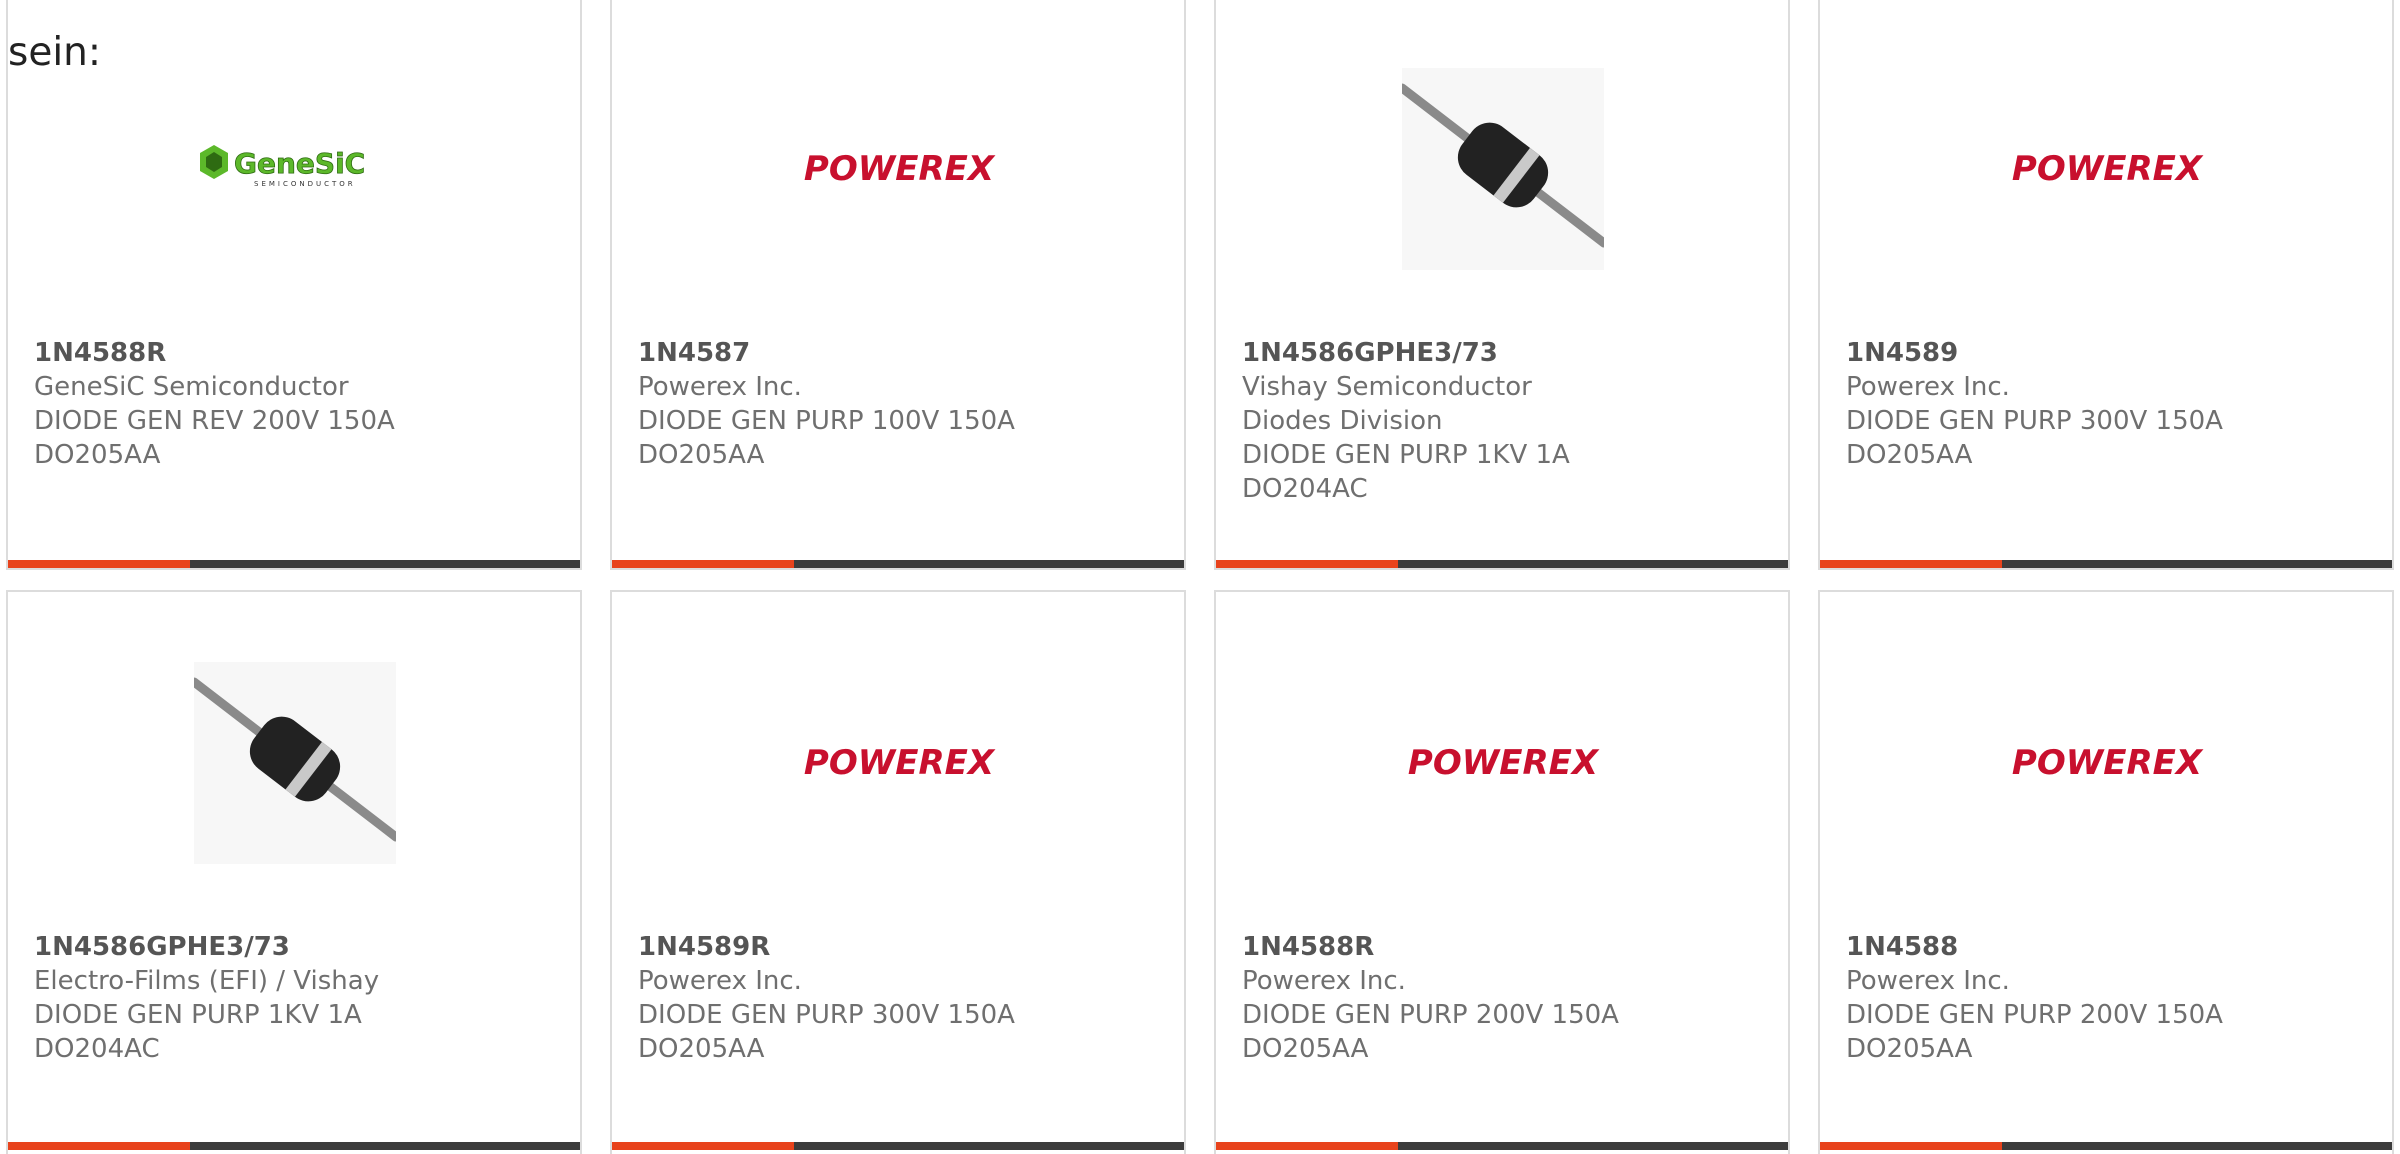  I want to click on description: DIODE GEN PURP 100V 150A, so click(826, 421).